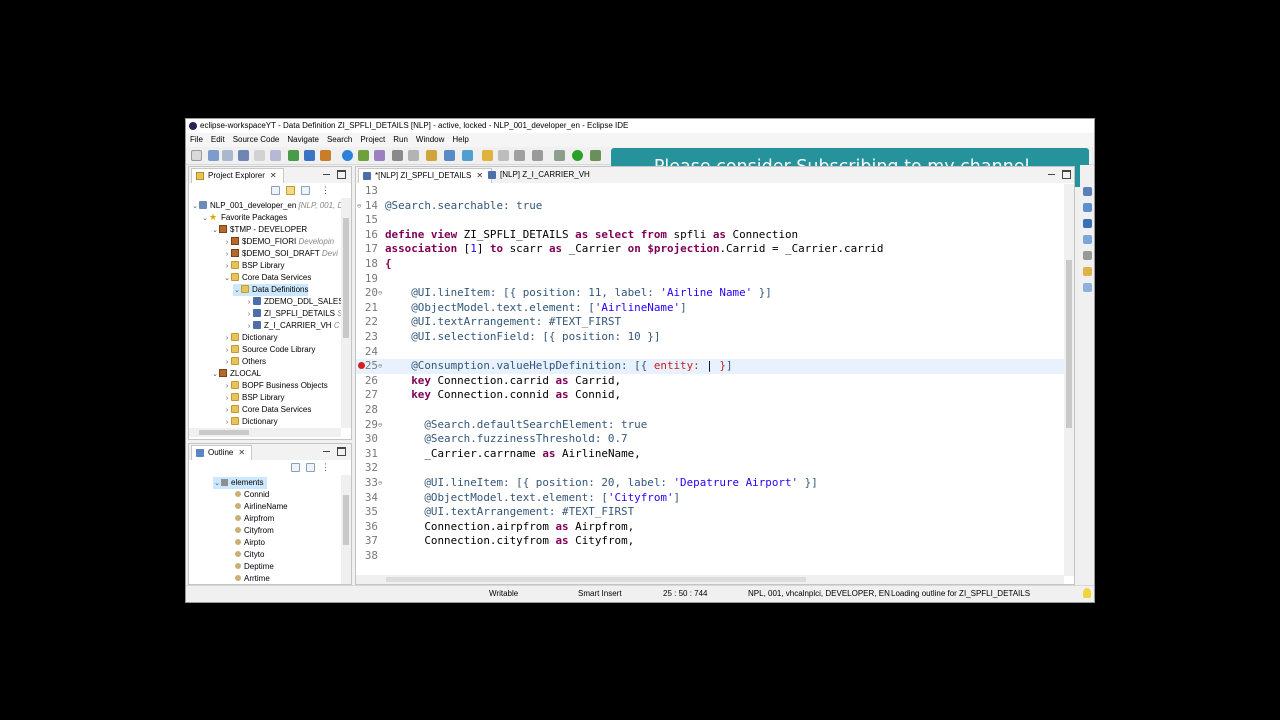 The width and height of the screenshot is (1280, 720). I want to click on external-tools-icon, so click(595, 155).